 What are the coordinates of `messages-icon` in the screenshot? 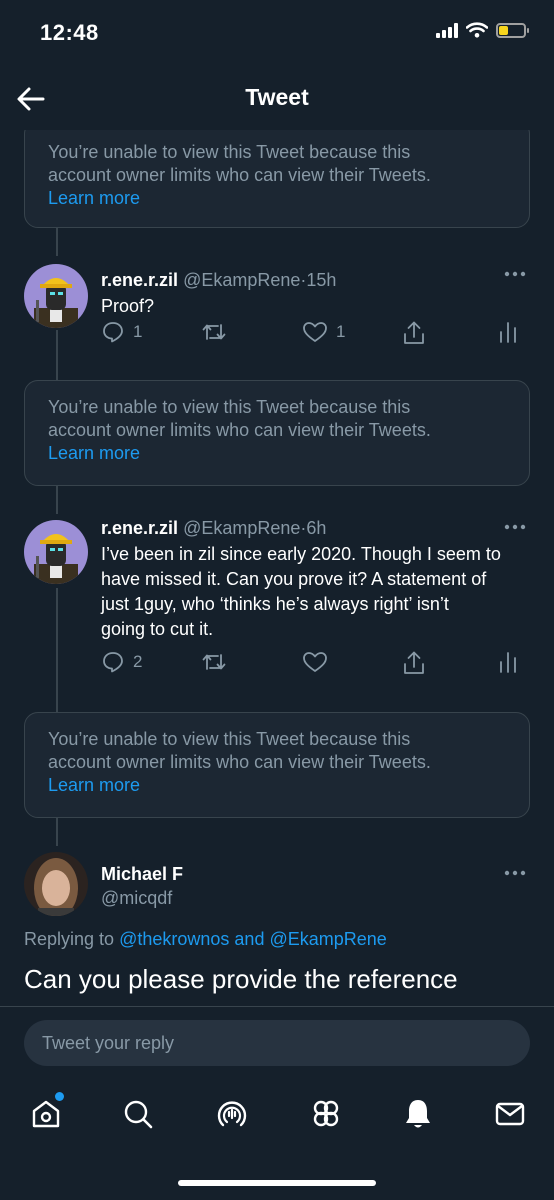 It's located at (510, 1114).